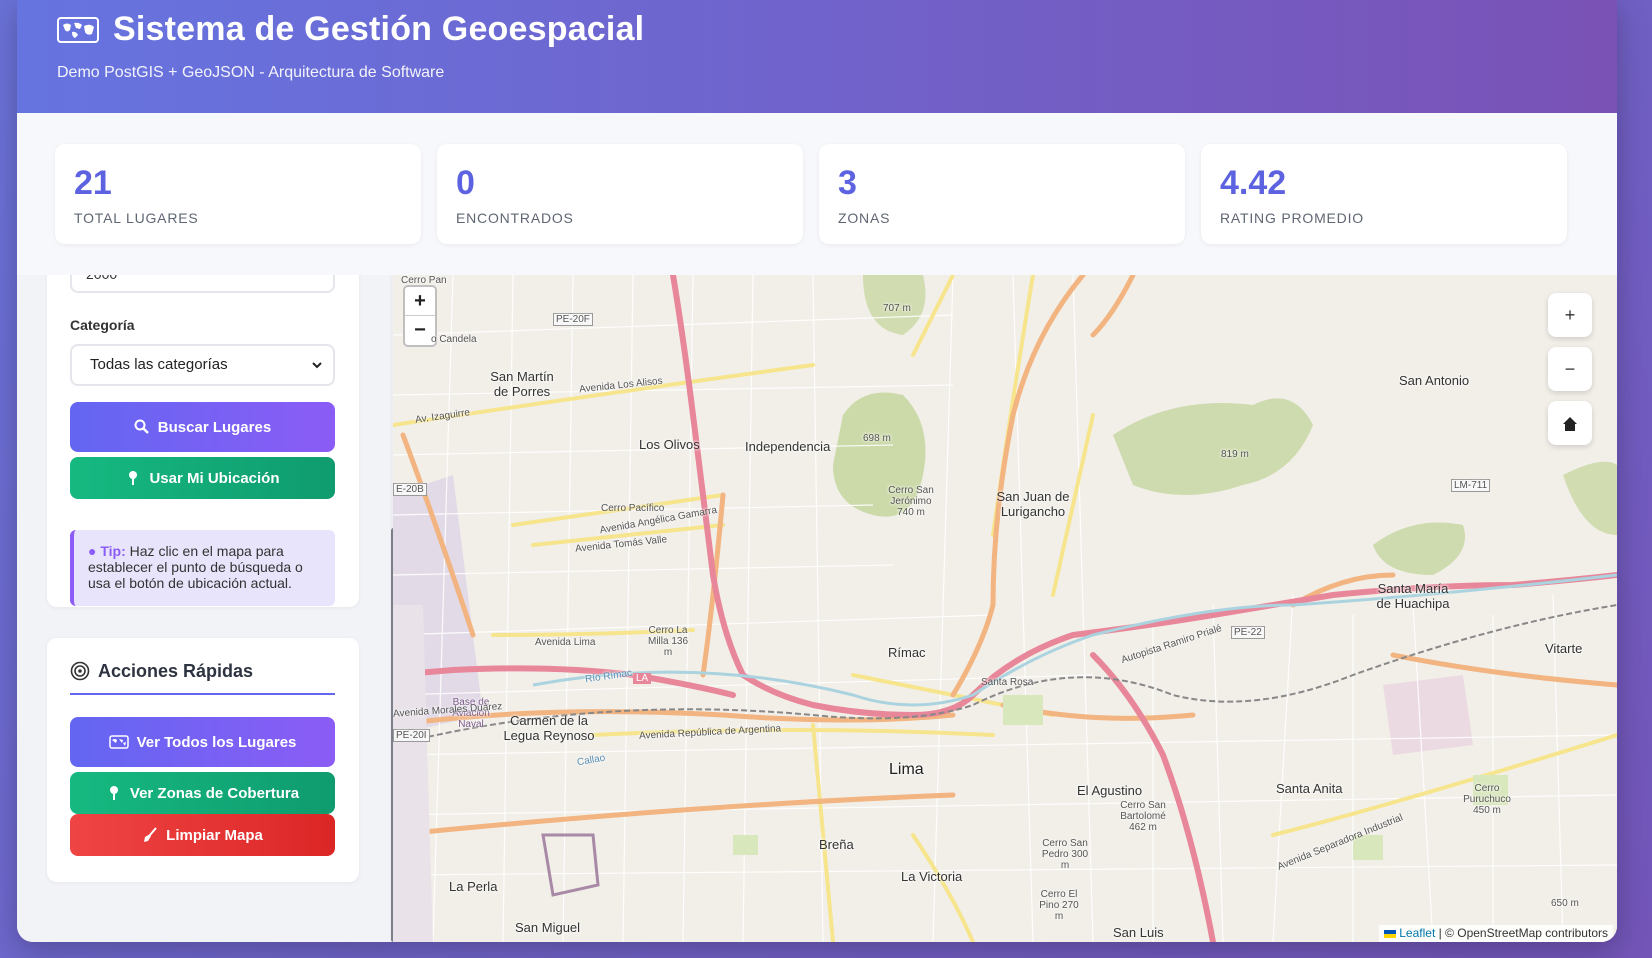 This screenshot has width=1652, height=958. I want to click on map-label-el-agustino: El Agustino, so click(1110, 790).